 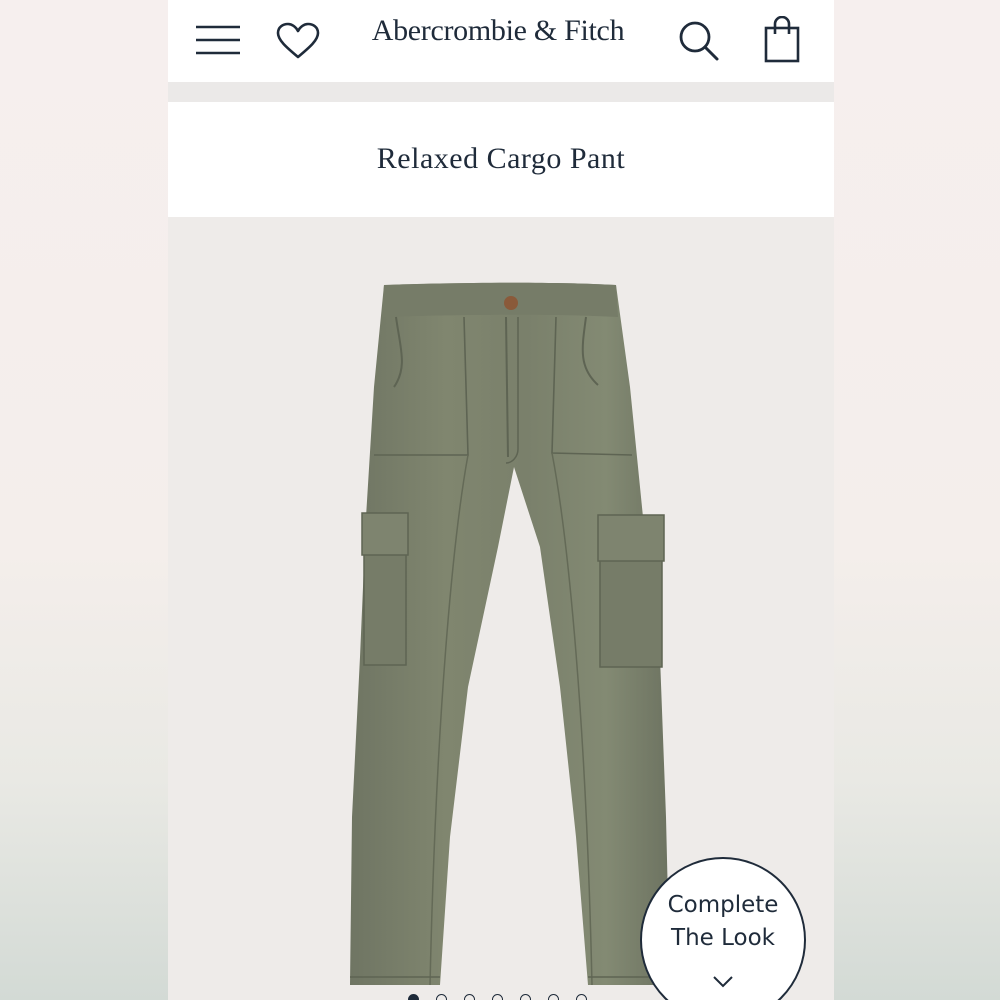 I want to click on brand-logo: Abercrombie & Fitch, so click(x=498, y=31).